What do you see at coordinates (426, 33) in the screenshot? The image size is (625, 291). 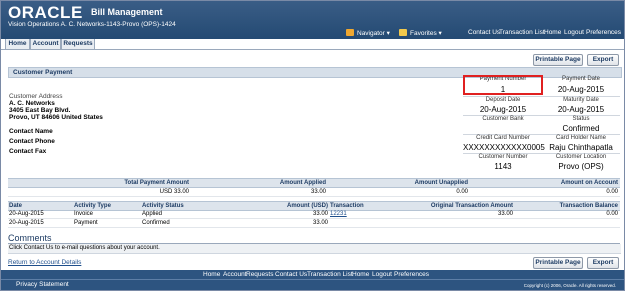 I see `favorites-label: Favorites ▾` at bounding box center [426, 33].